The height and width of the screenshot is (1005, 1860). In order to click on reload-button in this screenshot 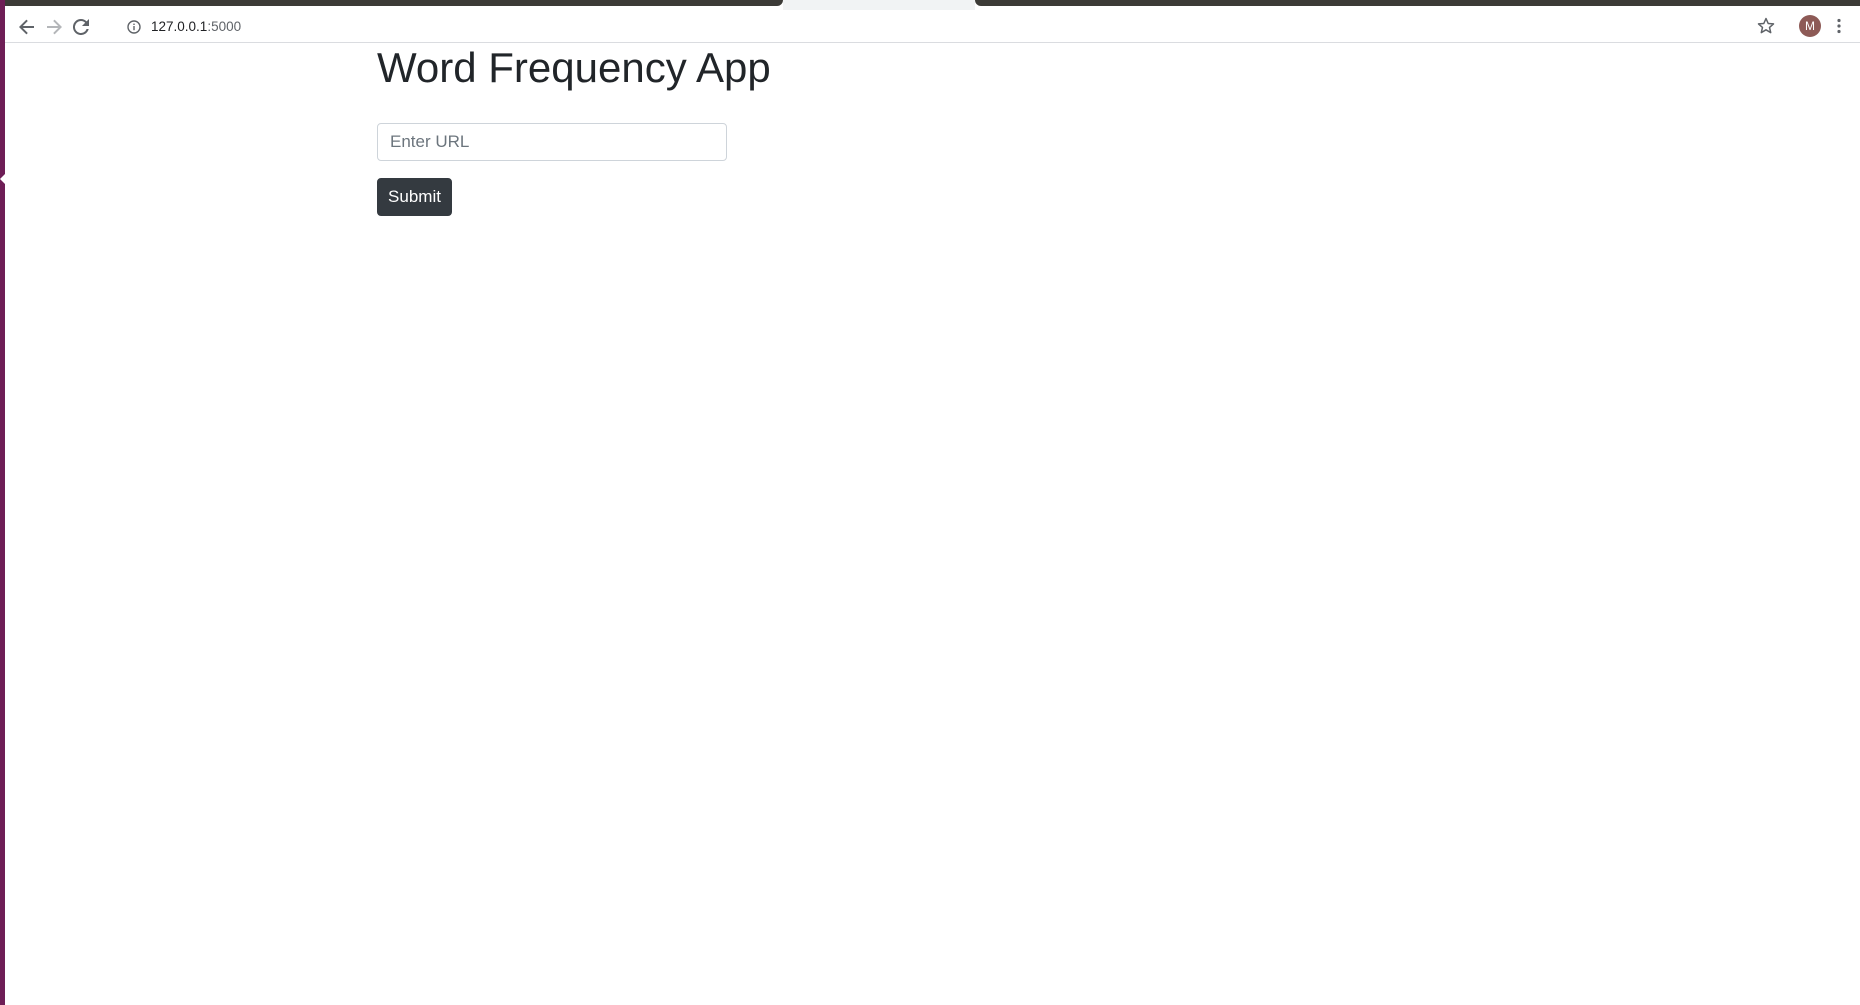, I will do `click(81, 27)`.